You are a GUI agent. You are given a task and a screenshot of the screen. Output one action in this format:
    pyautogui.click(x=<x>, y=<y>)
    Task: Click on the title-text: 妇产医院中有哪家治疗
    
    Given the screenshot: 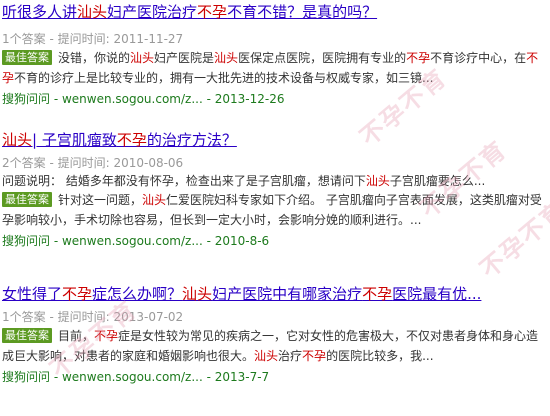 What is the action you would take?
    pyautogui.click(x=287, y=294)
    